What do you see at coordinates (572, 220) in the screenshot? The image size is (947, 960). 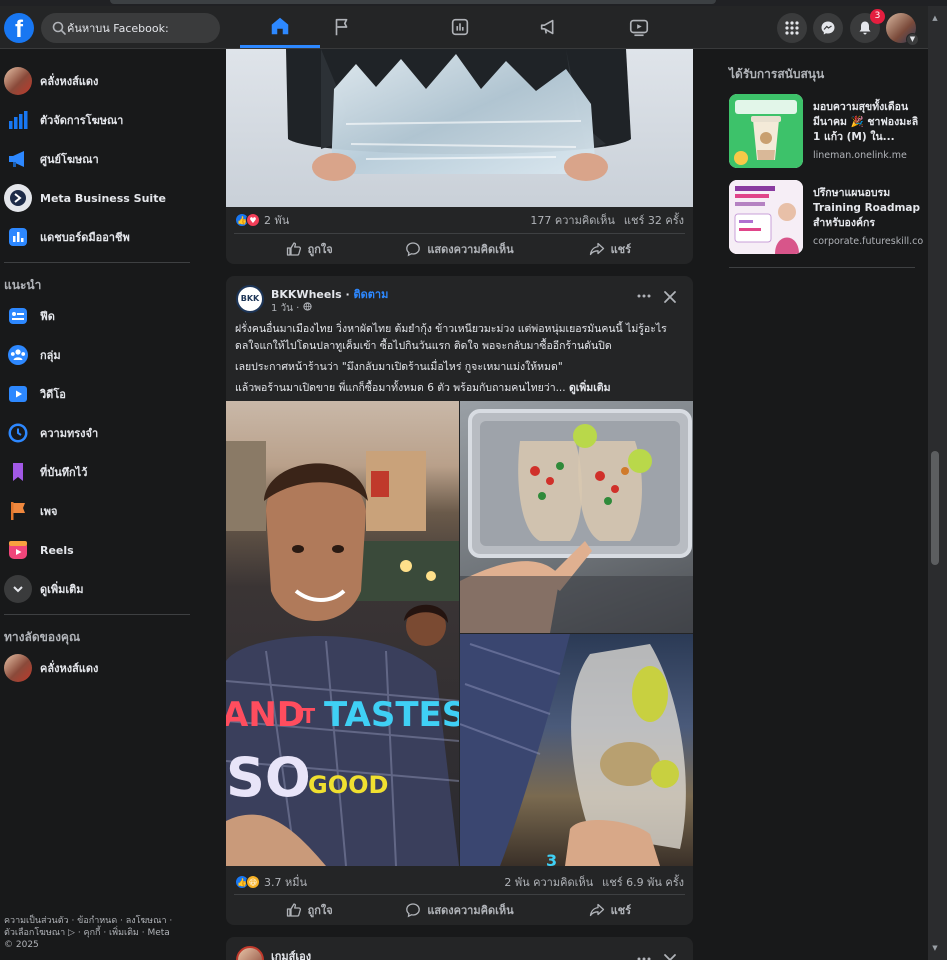 I see `comments-count: 177 ความคิดเห็น` at bounding box center [572, 220].